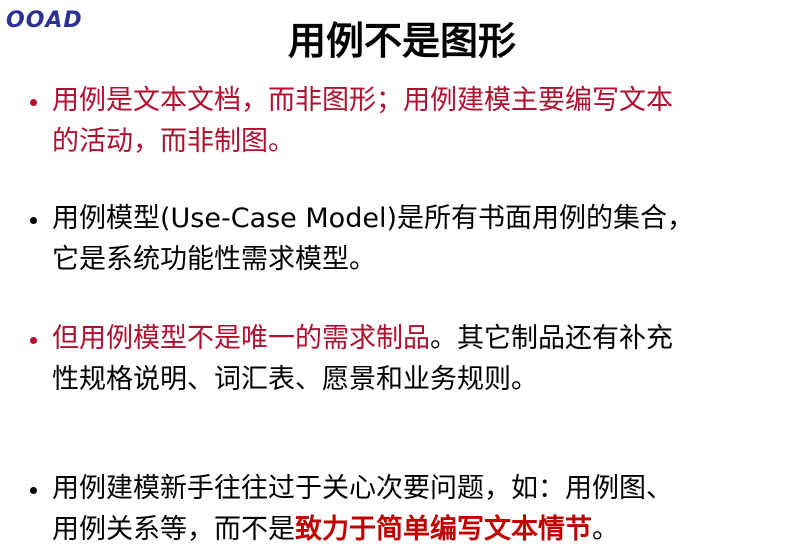 The image size is (804, 553). What do you see at coordinates (373, 218) in the screenshot?
I see `bullet-line-1: 用例模型(Use-Case Model)是所有书面用例的集合，` at bounding box center [373, 218].